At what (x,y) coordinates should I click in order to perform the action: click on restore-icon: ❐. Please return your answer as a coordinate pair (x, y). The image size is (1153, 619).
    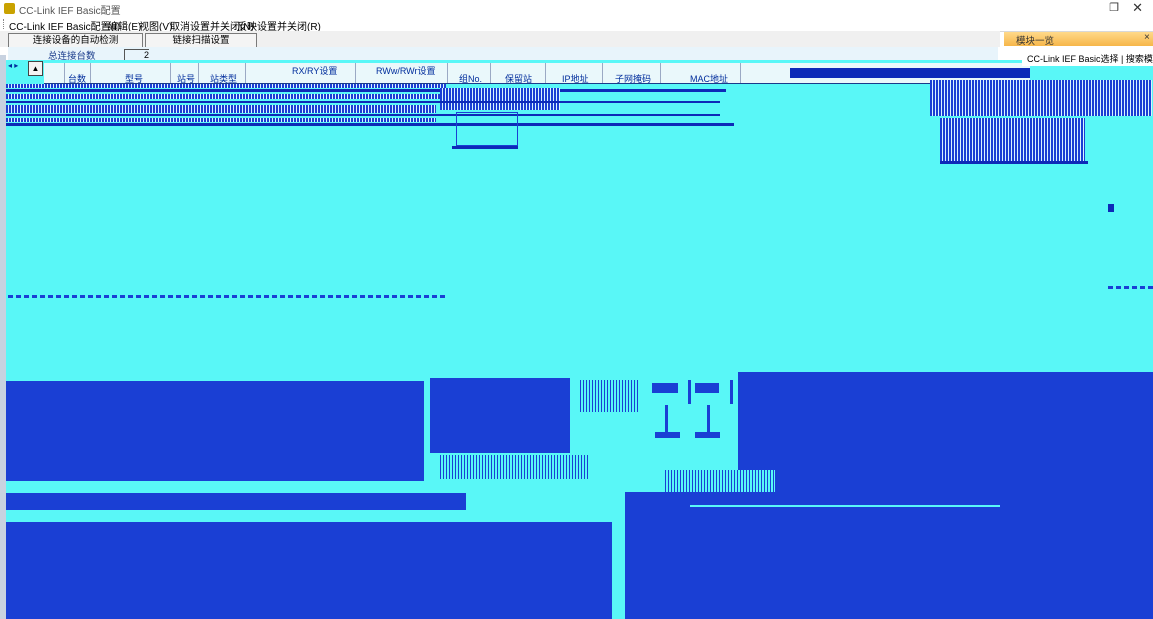
    Looking at the image, I should click on (1114, 7).